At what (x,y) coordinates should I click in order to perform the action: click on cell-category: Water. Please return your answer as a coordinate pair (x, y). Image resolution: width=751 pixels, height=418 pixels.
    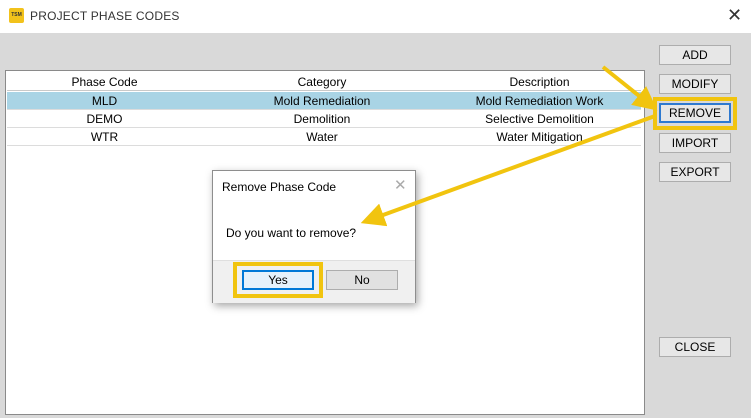
    Looking at the image, I should click on (322, 136).